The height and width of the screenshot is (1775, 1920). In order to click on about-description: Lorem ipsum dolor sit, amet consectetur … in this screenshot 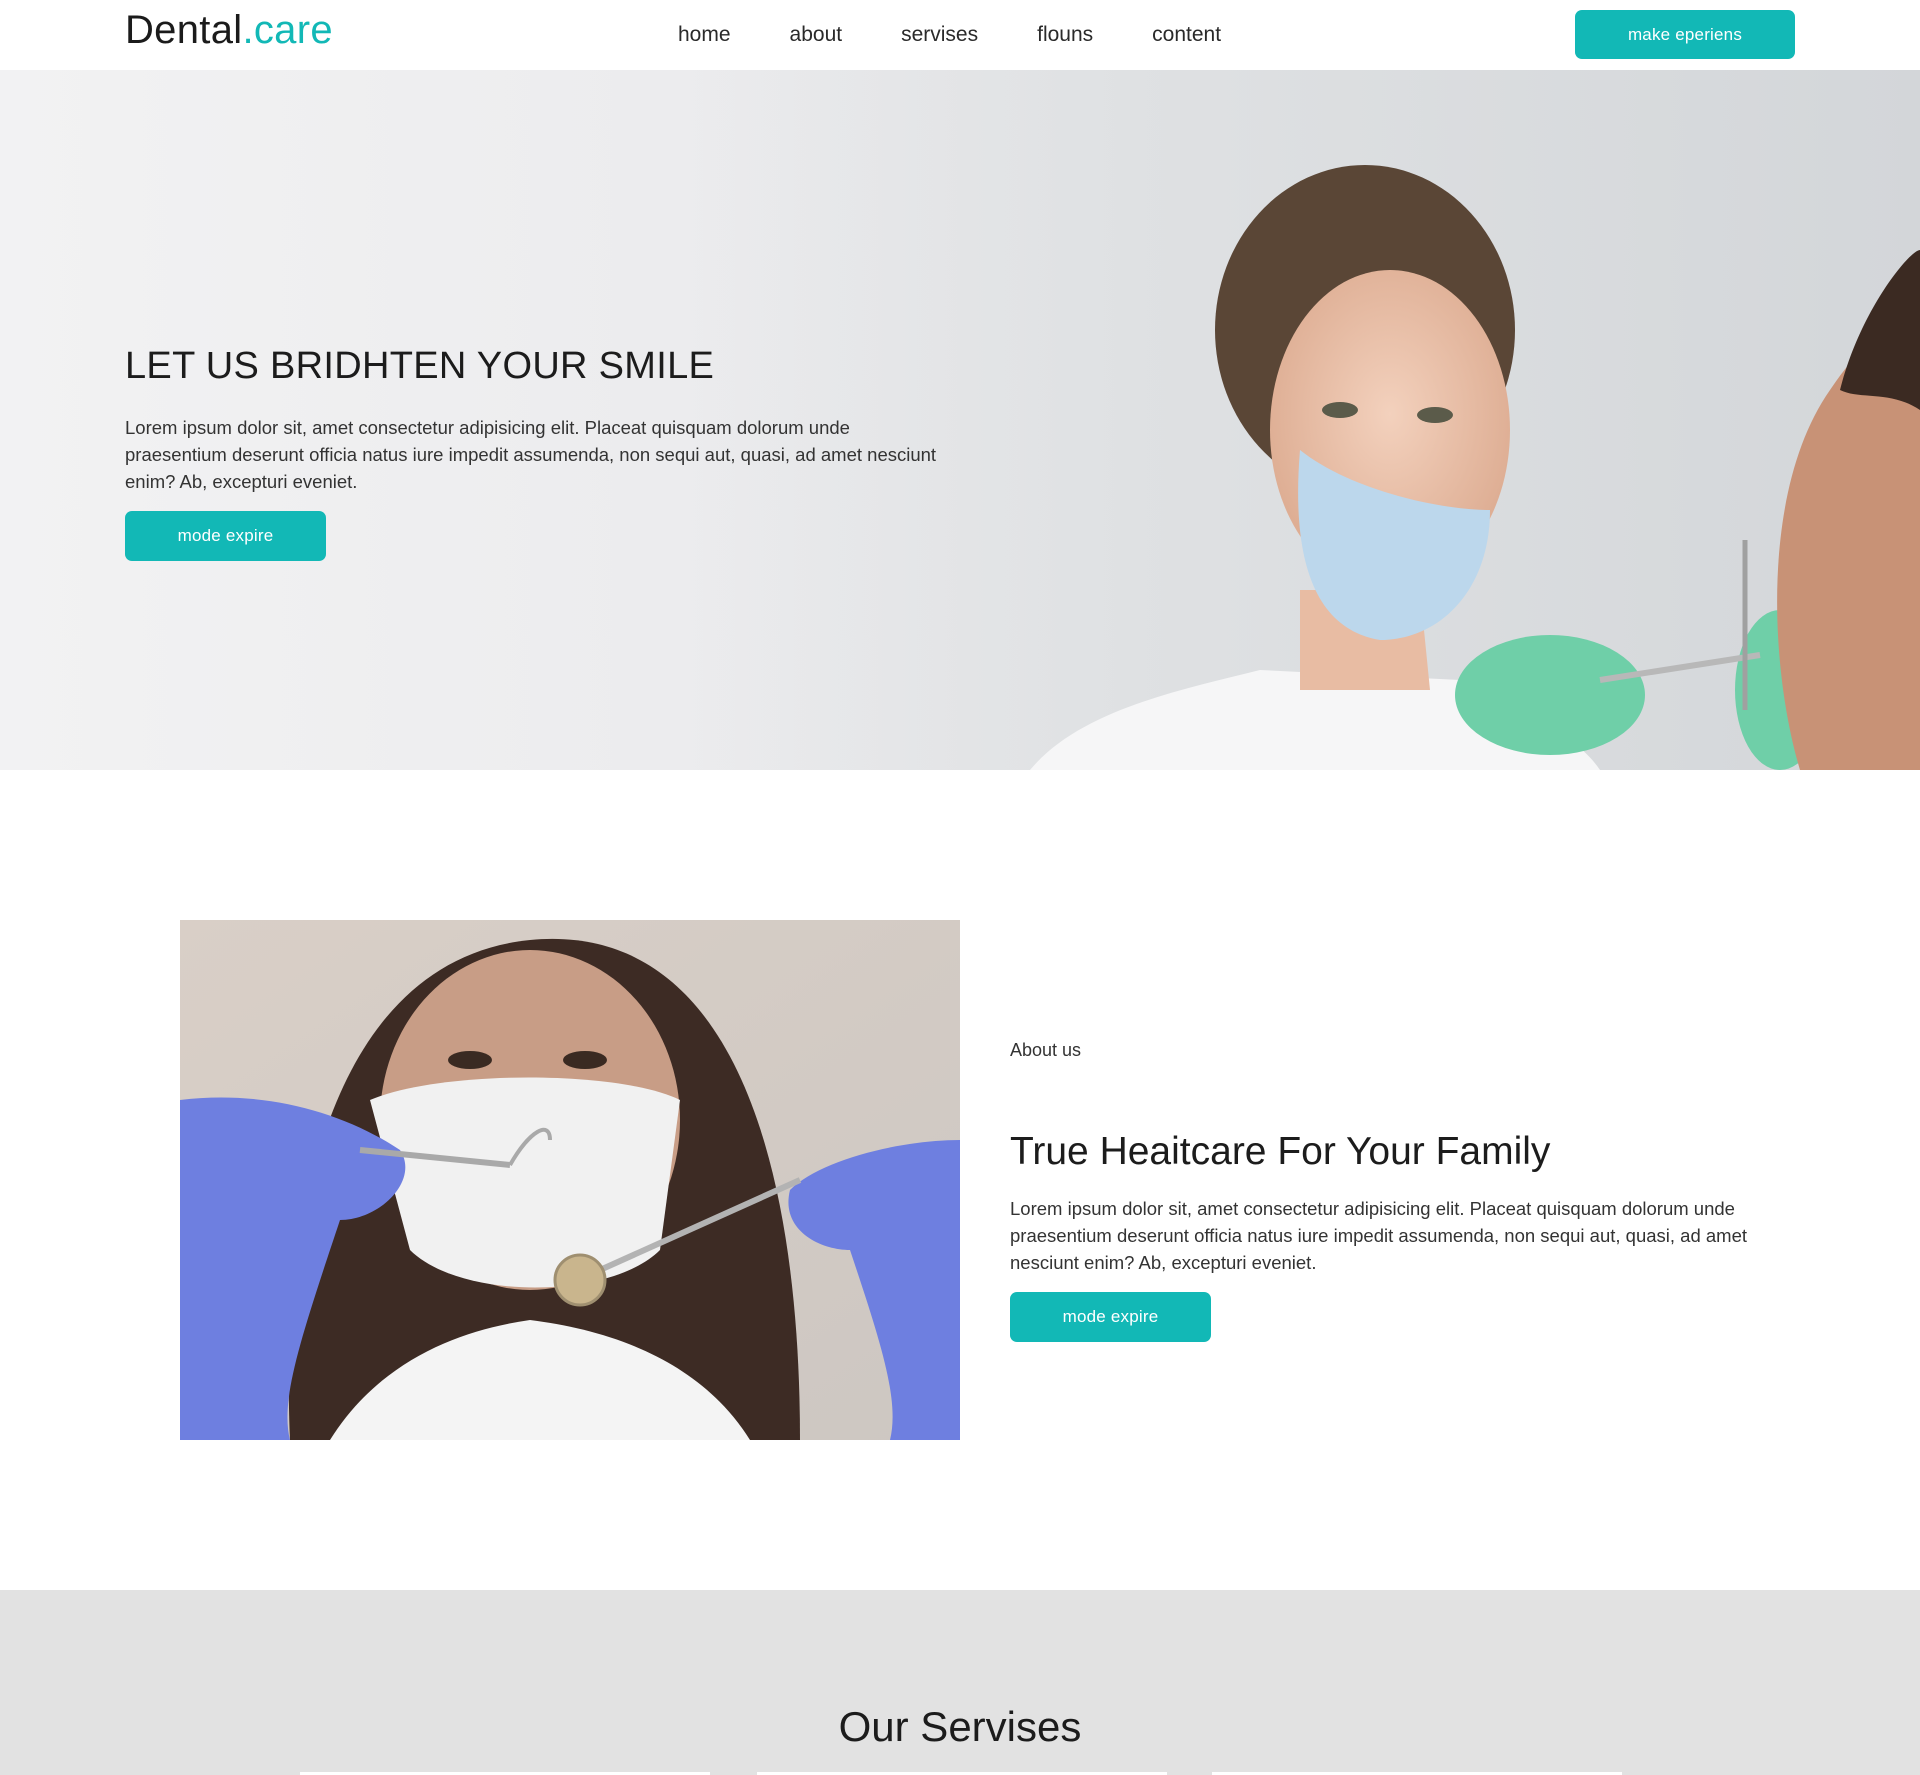, I will do `click(1379, 1235)`.